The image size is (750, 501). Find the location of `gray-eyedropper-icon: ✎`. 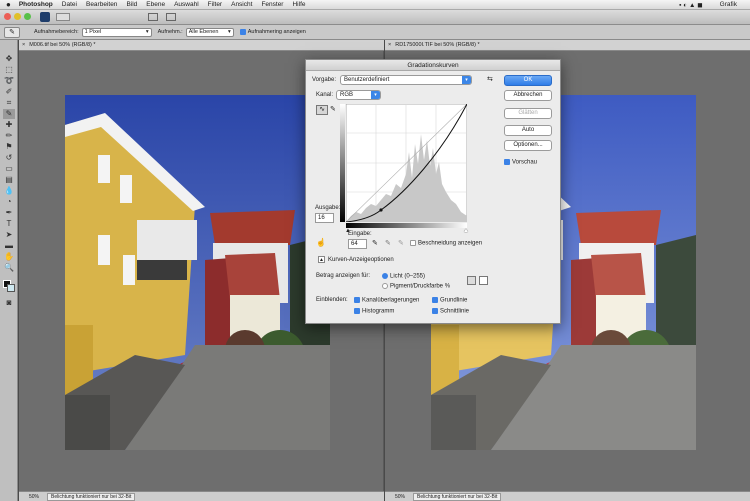

gray-eyedropper-icon: ✎ is located at coordinates (388, 243).